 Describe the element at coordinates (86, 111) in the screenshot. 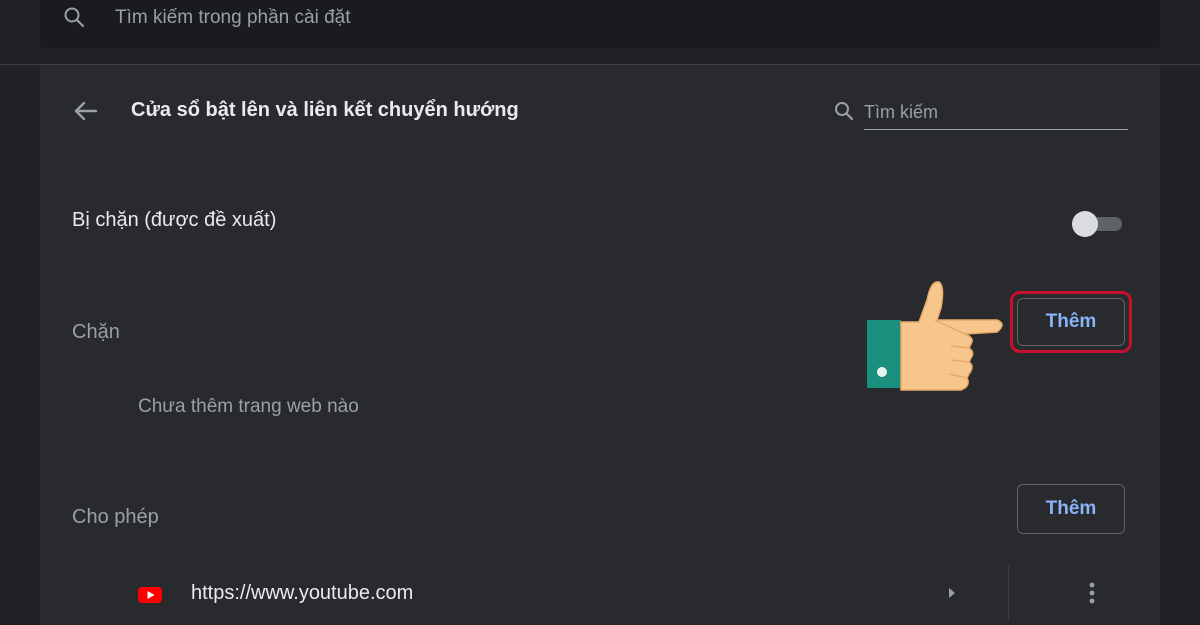

I see `arrow-back-icon` at that location.